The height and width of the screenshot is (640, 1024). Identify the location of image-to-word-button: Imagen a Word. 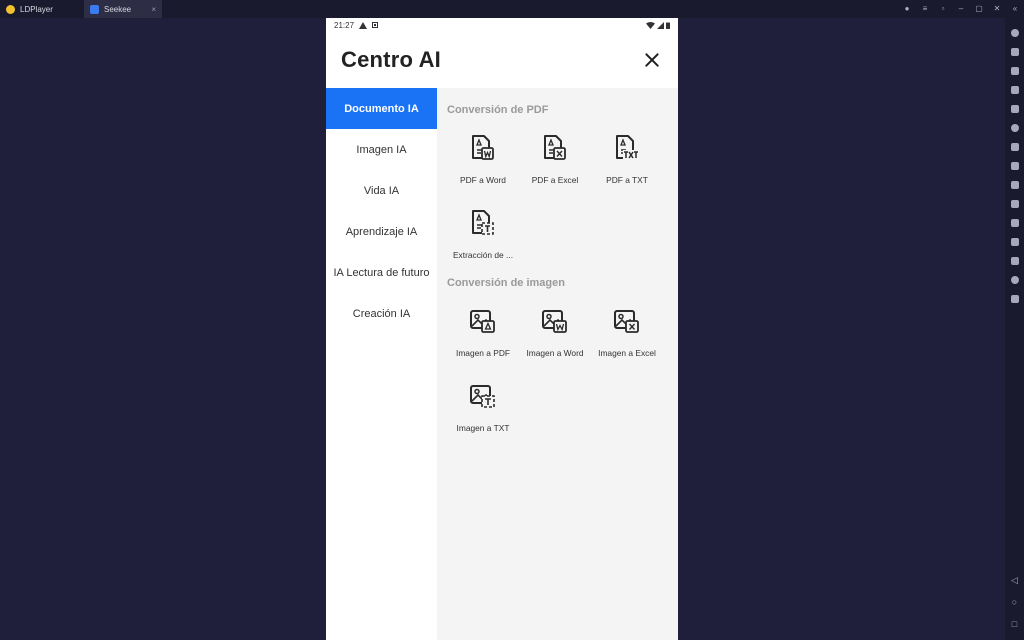
(555, 331).